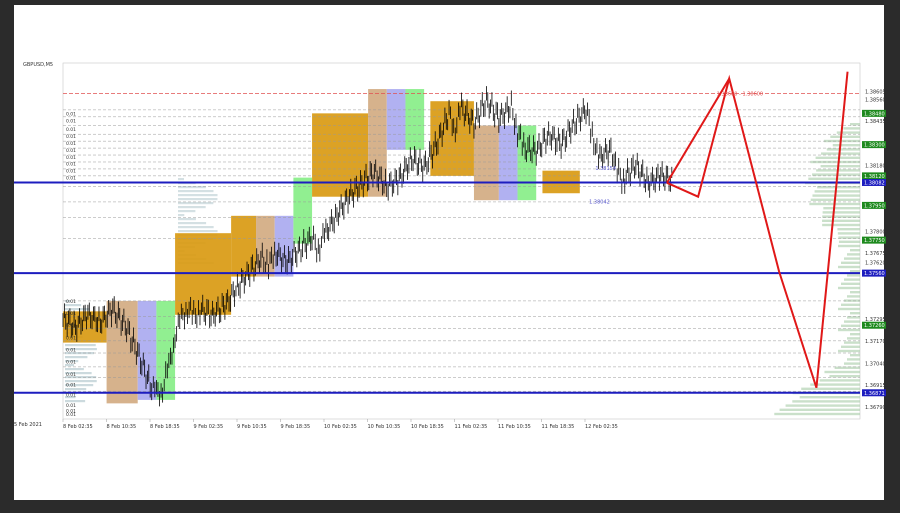  I want to click on y-tick-label: 1.36790, so click(875, 408).